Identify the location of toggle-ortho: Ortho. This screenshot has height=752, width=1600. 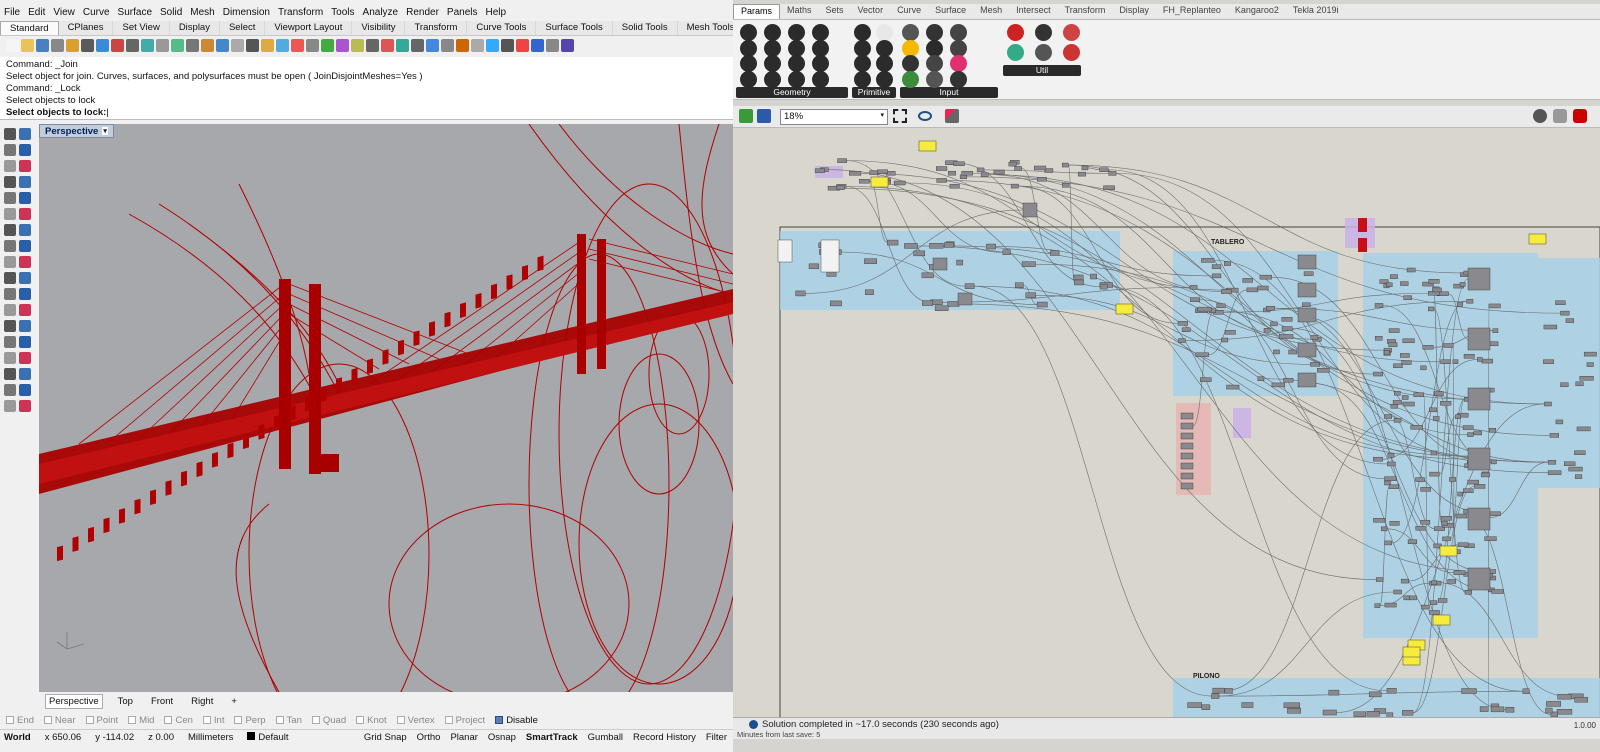
(429, 737).